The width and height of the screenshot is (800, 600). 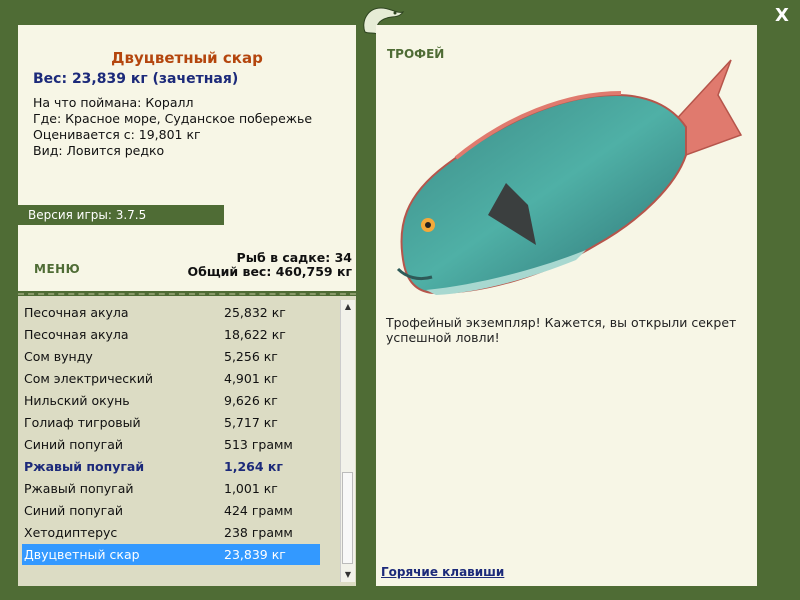 I want to click on fish-kind: Вид: Ловится редко, so click(x=99, y=150).